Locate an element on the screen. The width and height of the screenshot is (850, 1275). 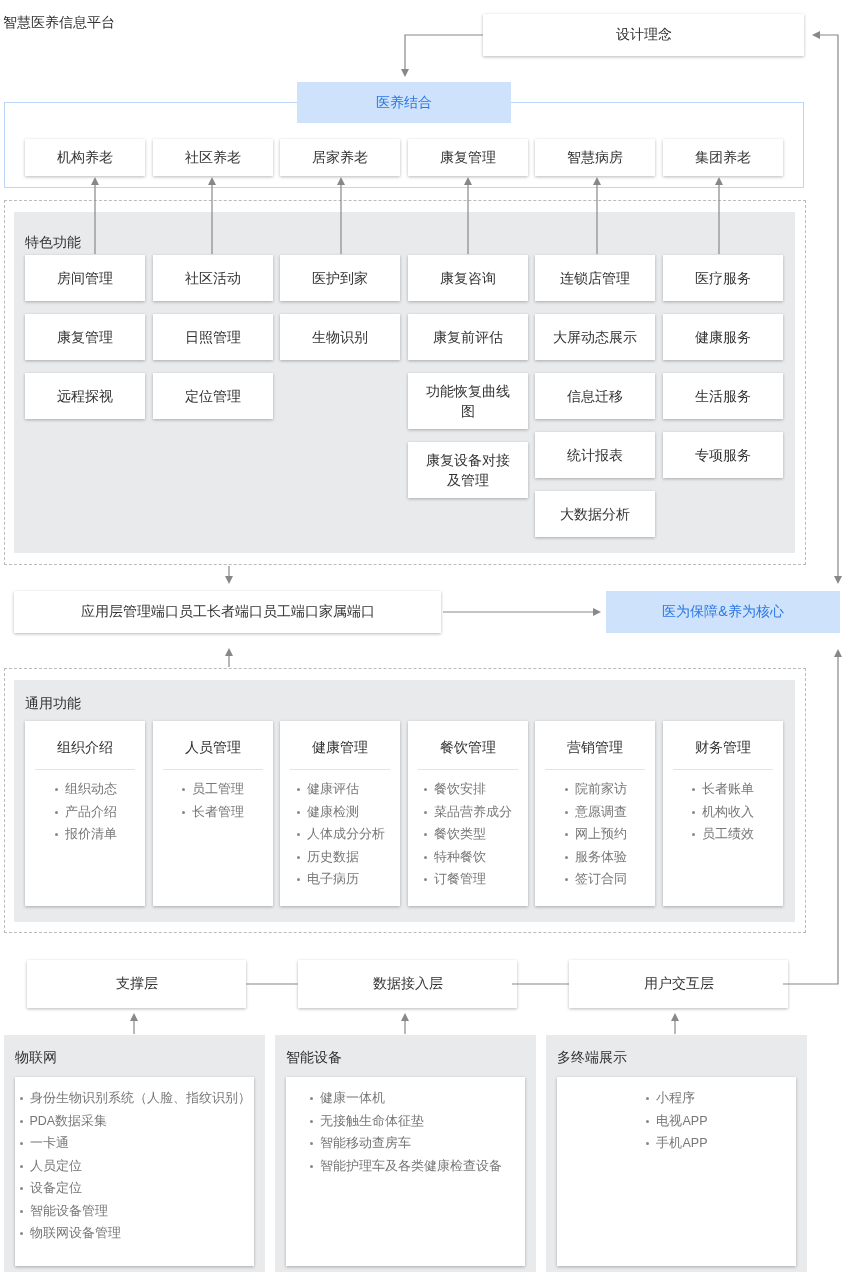
feature-card: 房间管理 is located at coordinates (85, 278).